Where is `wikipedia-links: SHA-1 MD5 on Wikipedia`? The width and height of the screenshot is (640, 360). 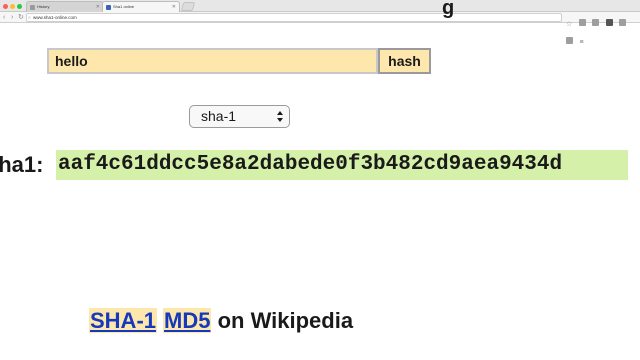
wikipedia-links: SHA-1 MD5 on Wikipedia is located at coordinates (221, 321).